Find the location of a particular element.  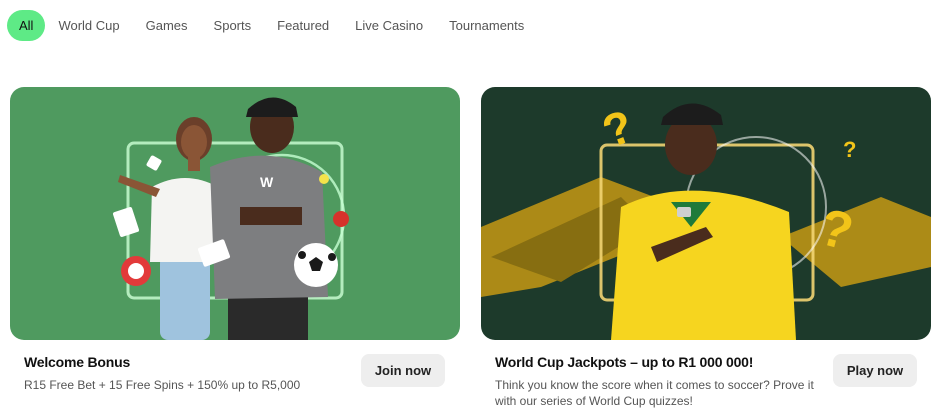

tab-tournaments: Tournaments is located at coordinates (486, 25).